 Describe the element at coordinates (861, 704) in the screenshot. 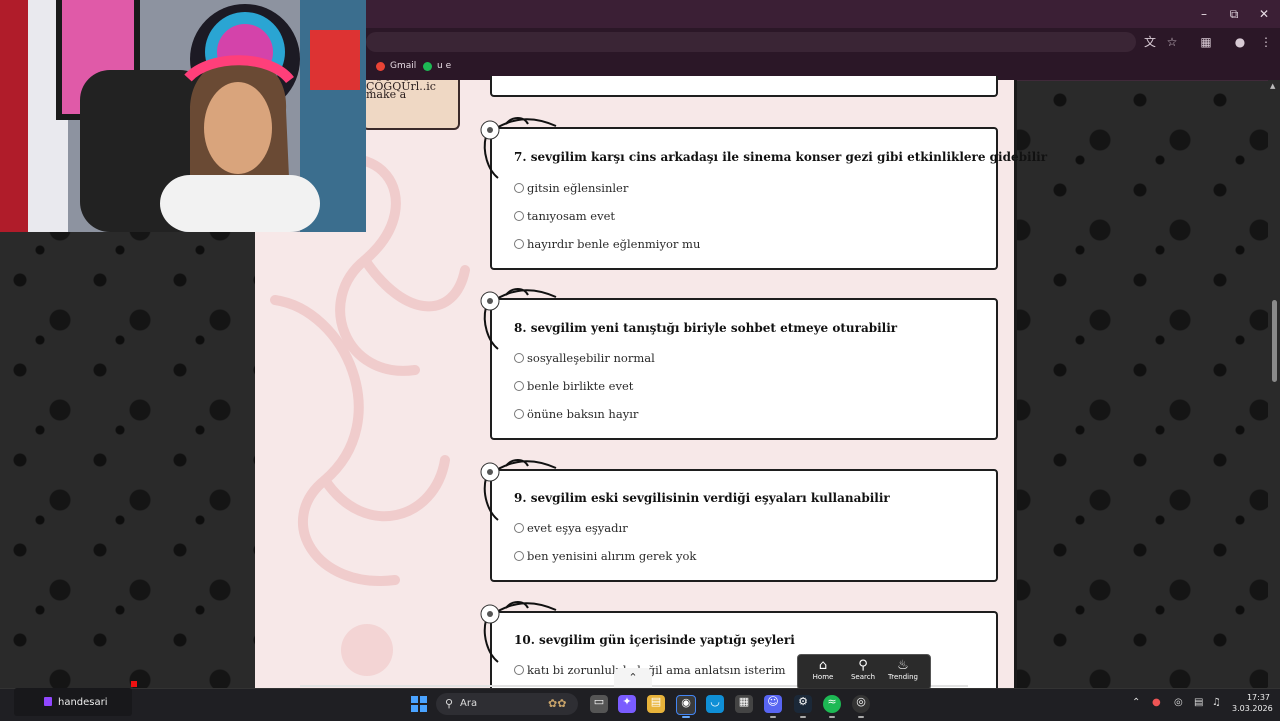

I see `obs-icon: ◎` at that location.